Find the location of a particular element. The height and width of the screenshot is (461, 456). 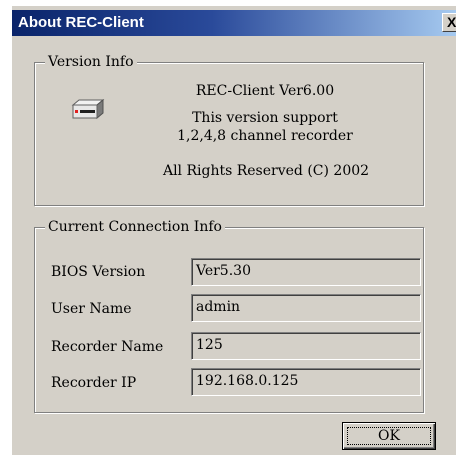

product-version-text: REC-Client Ver6.00 is located at coordinates (265, 91).